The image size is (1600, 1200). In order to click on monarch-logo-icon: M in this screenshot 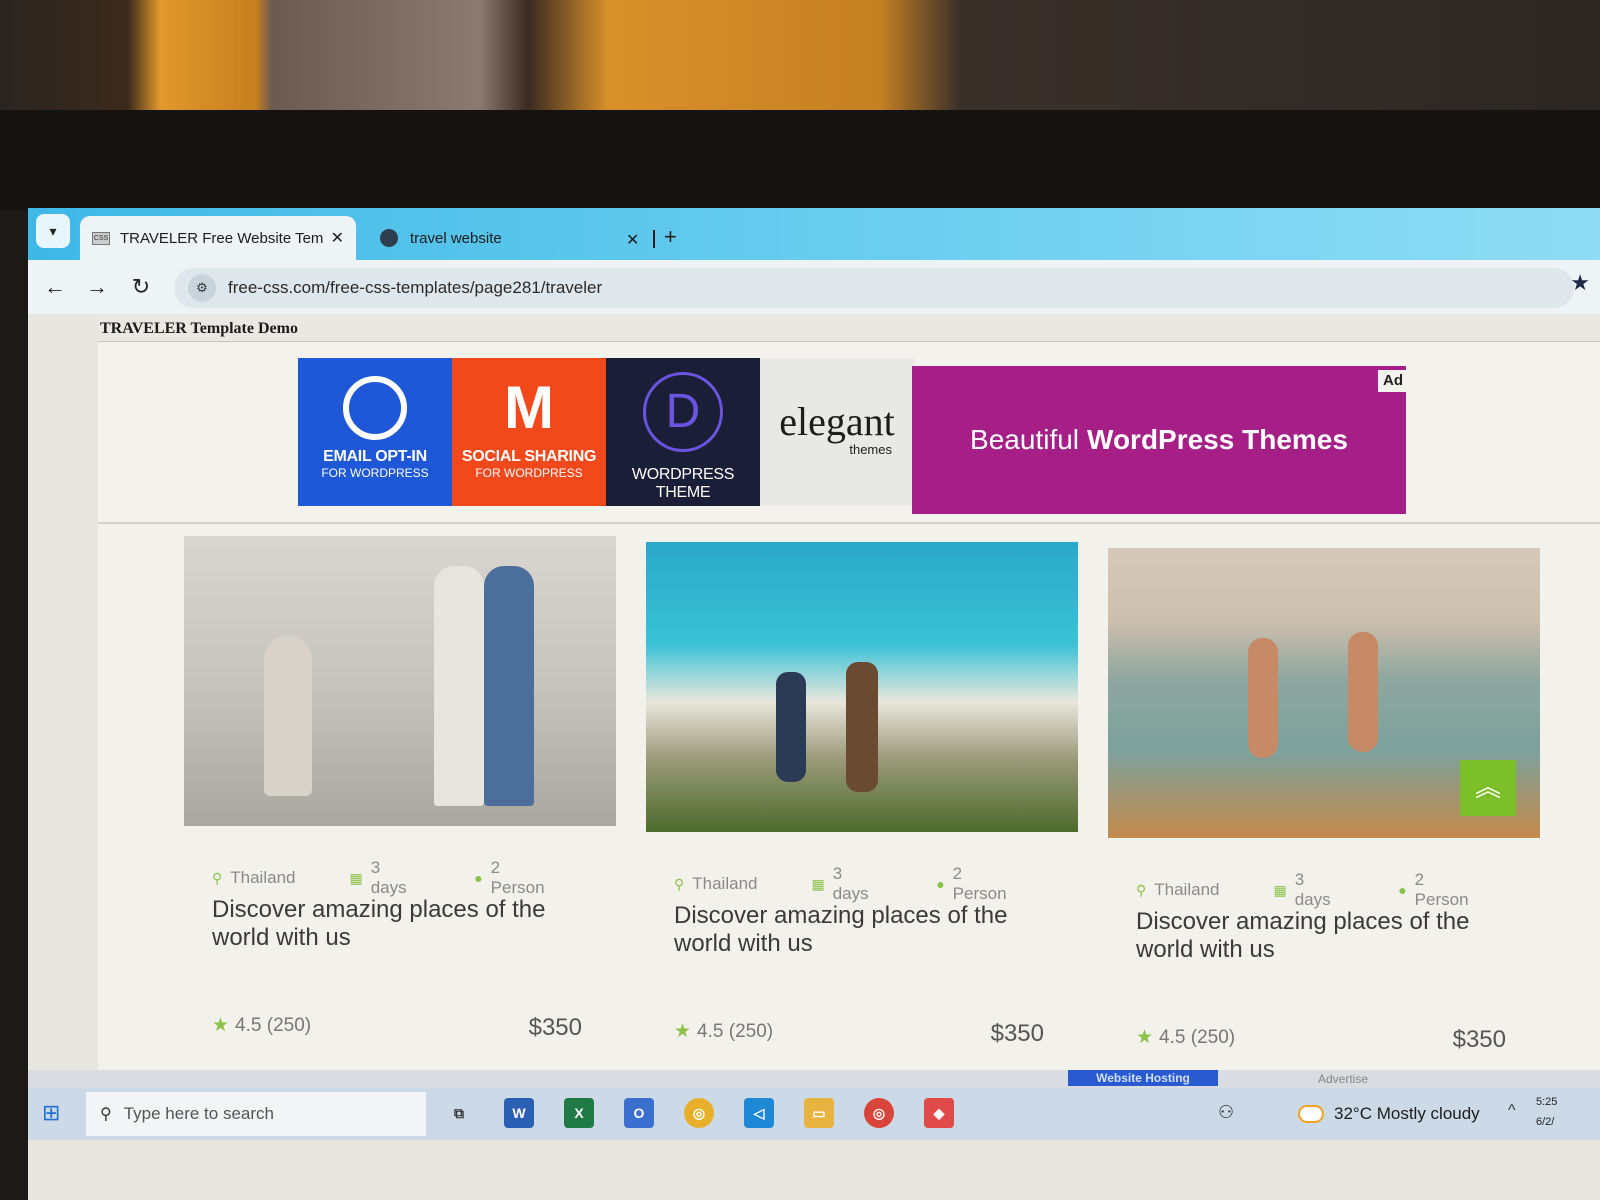, I will do `click(529, 407)`.